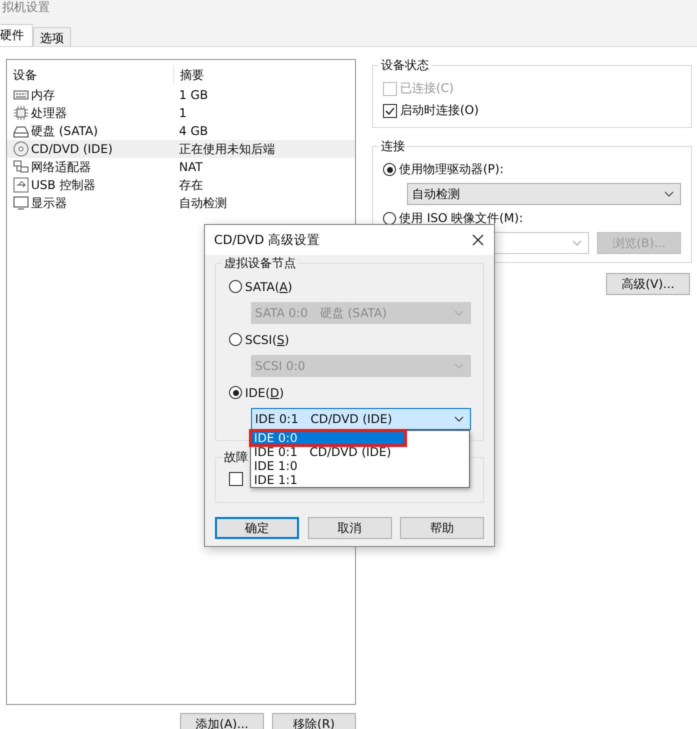 Image resolution: width=697 pixels, height=729 pixels. What do you see at coordinates (260, 263) in the screenshot?
I see `group-title: 虚拟设备节点` at bounding box center [260, 263].